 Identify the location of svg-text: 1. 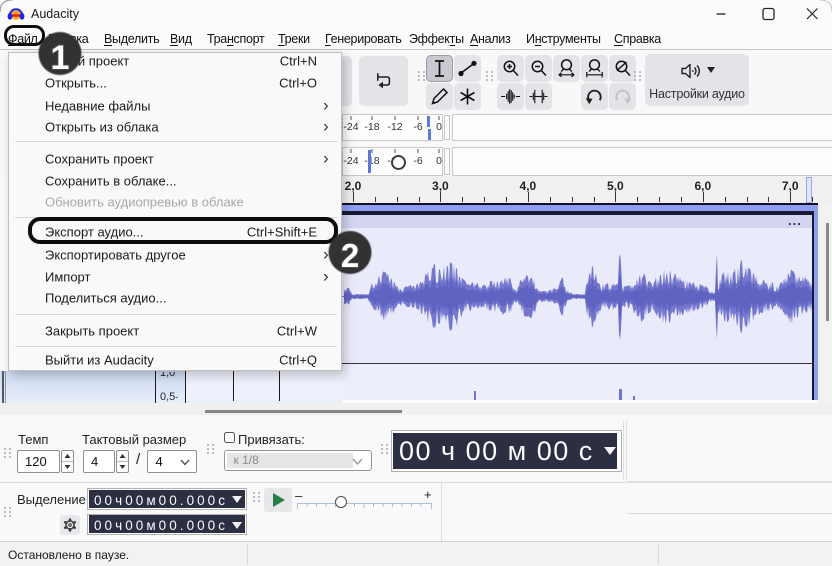
(60, 58).